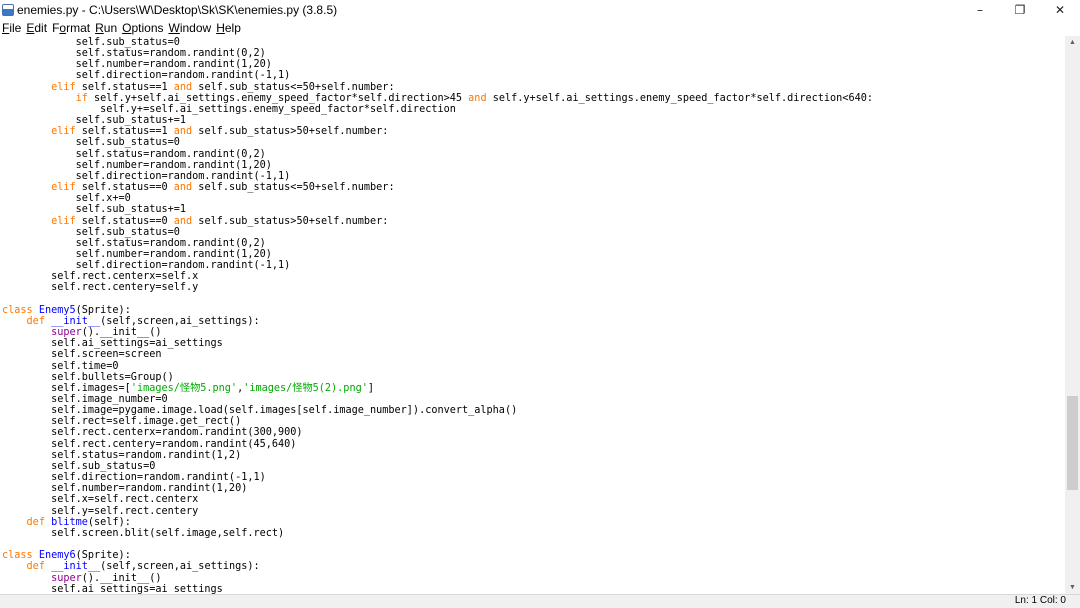  I want to click on code-line: self.screen=screen, so click(81, 354).